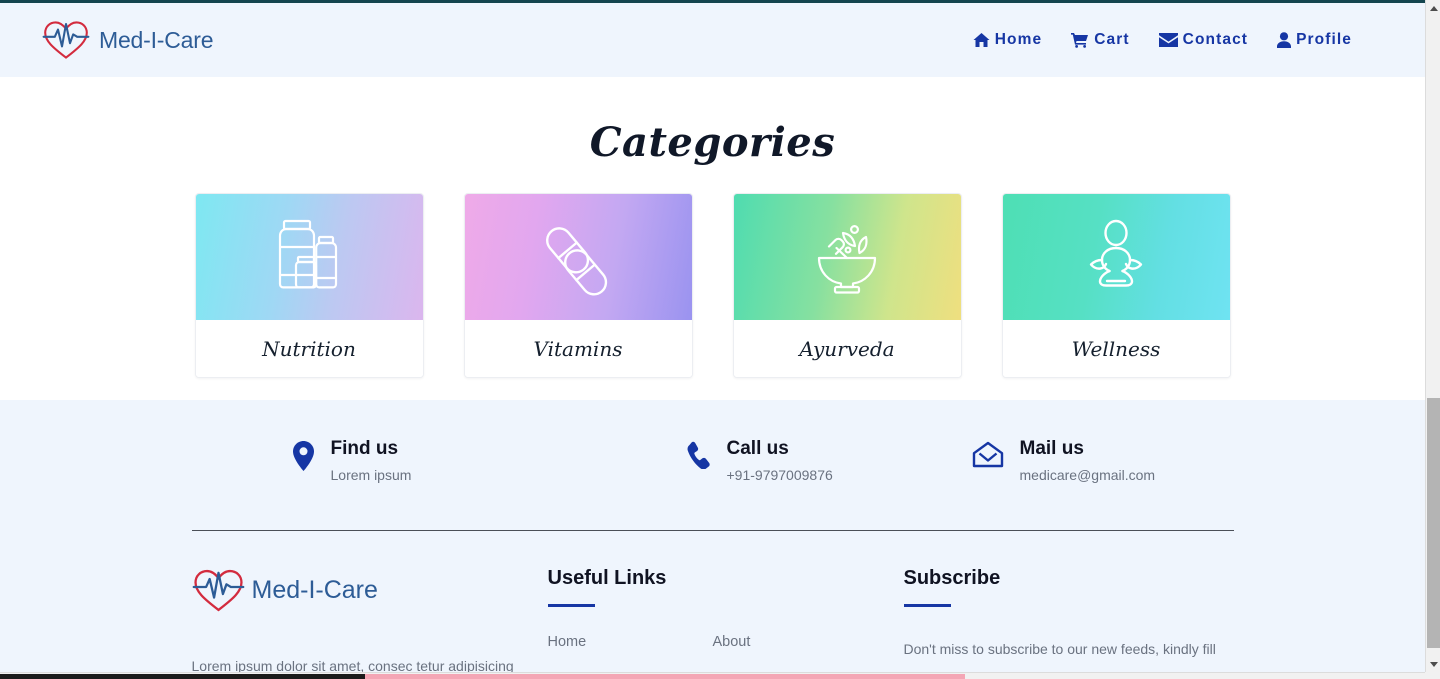 This screenshot has height=679, width=1440. Describe the element at coordinates (981, 40) in the screenshot. I see `home-icon` at that location.